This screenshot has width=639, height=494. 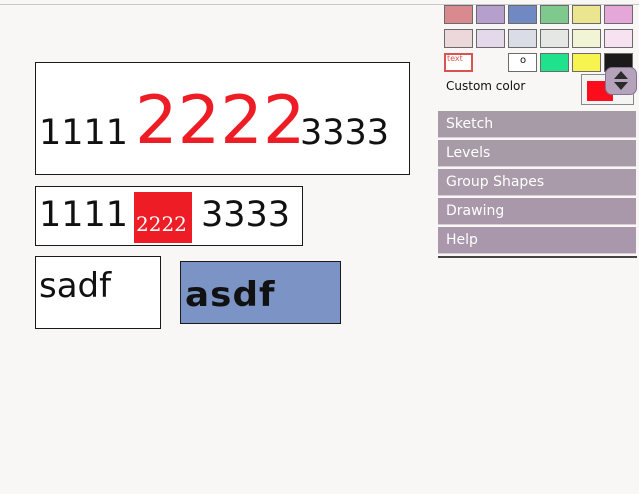 I want to click on menu-item-drawing: Drawing, so click(x=537, y=211).